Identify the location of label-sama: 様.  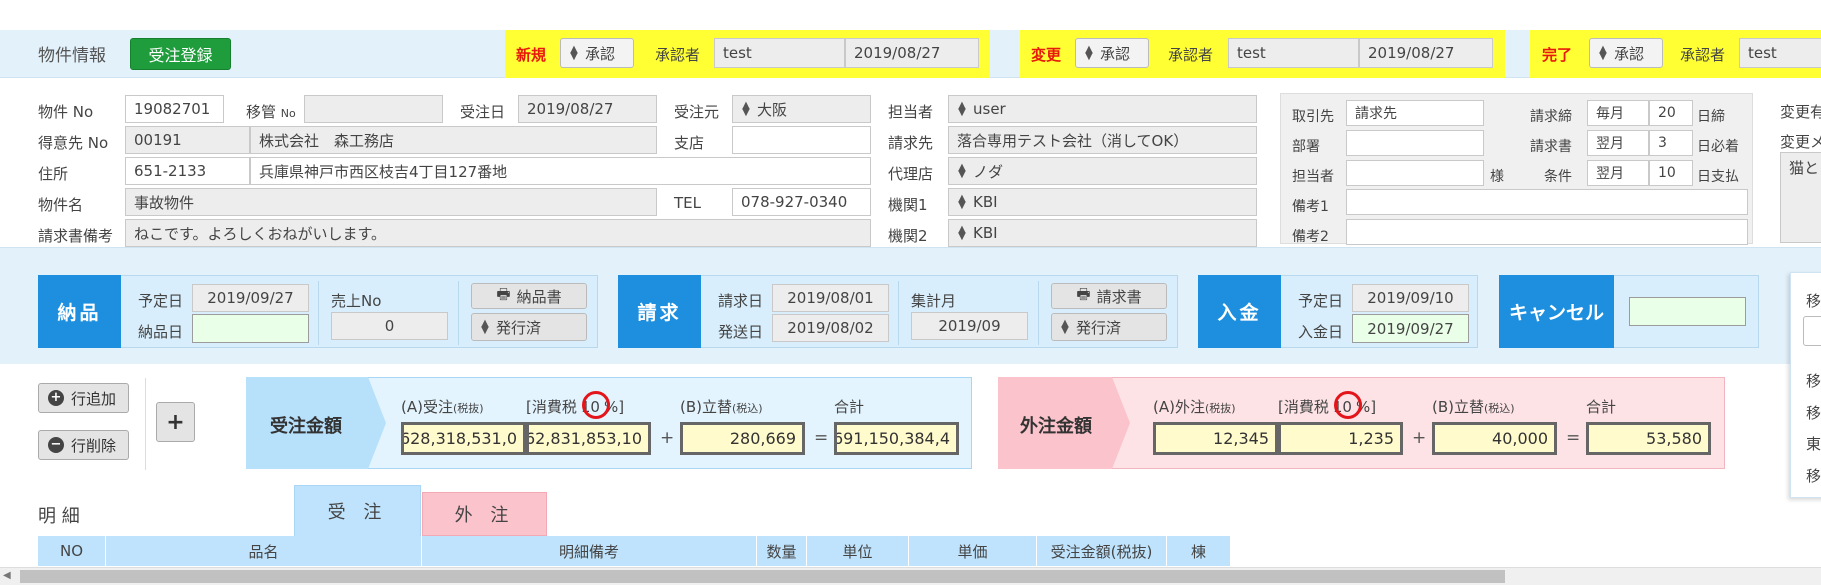
(1497, 177).